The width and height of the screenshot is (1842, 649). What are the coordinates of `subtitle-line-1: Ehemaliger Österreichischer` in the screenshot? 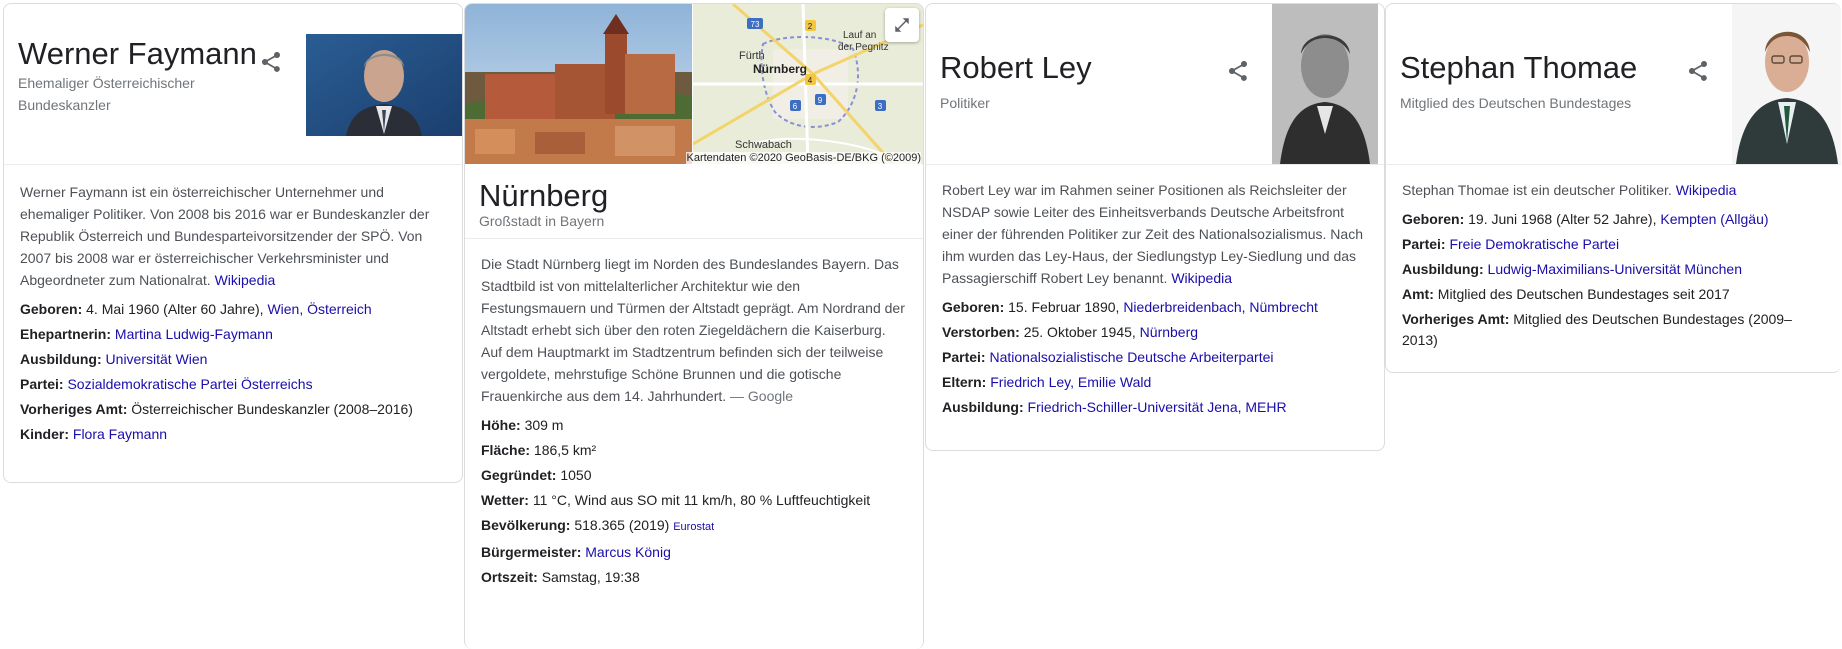 It's located at (106, 83).